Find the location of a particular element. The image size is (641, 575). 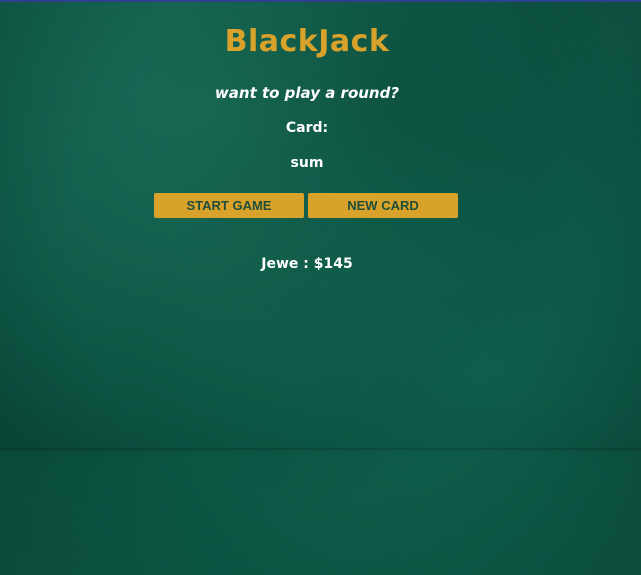

new-card-button: NEW CARD is located at coordinates (383, 205).